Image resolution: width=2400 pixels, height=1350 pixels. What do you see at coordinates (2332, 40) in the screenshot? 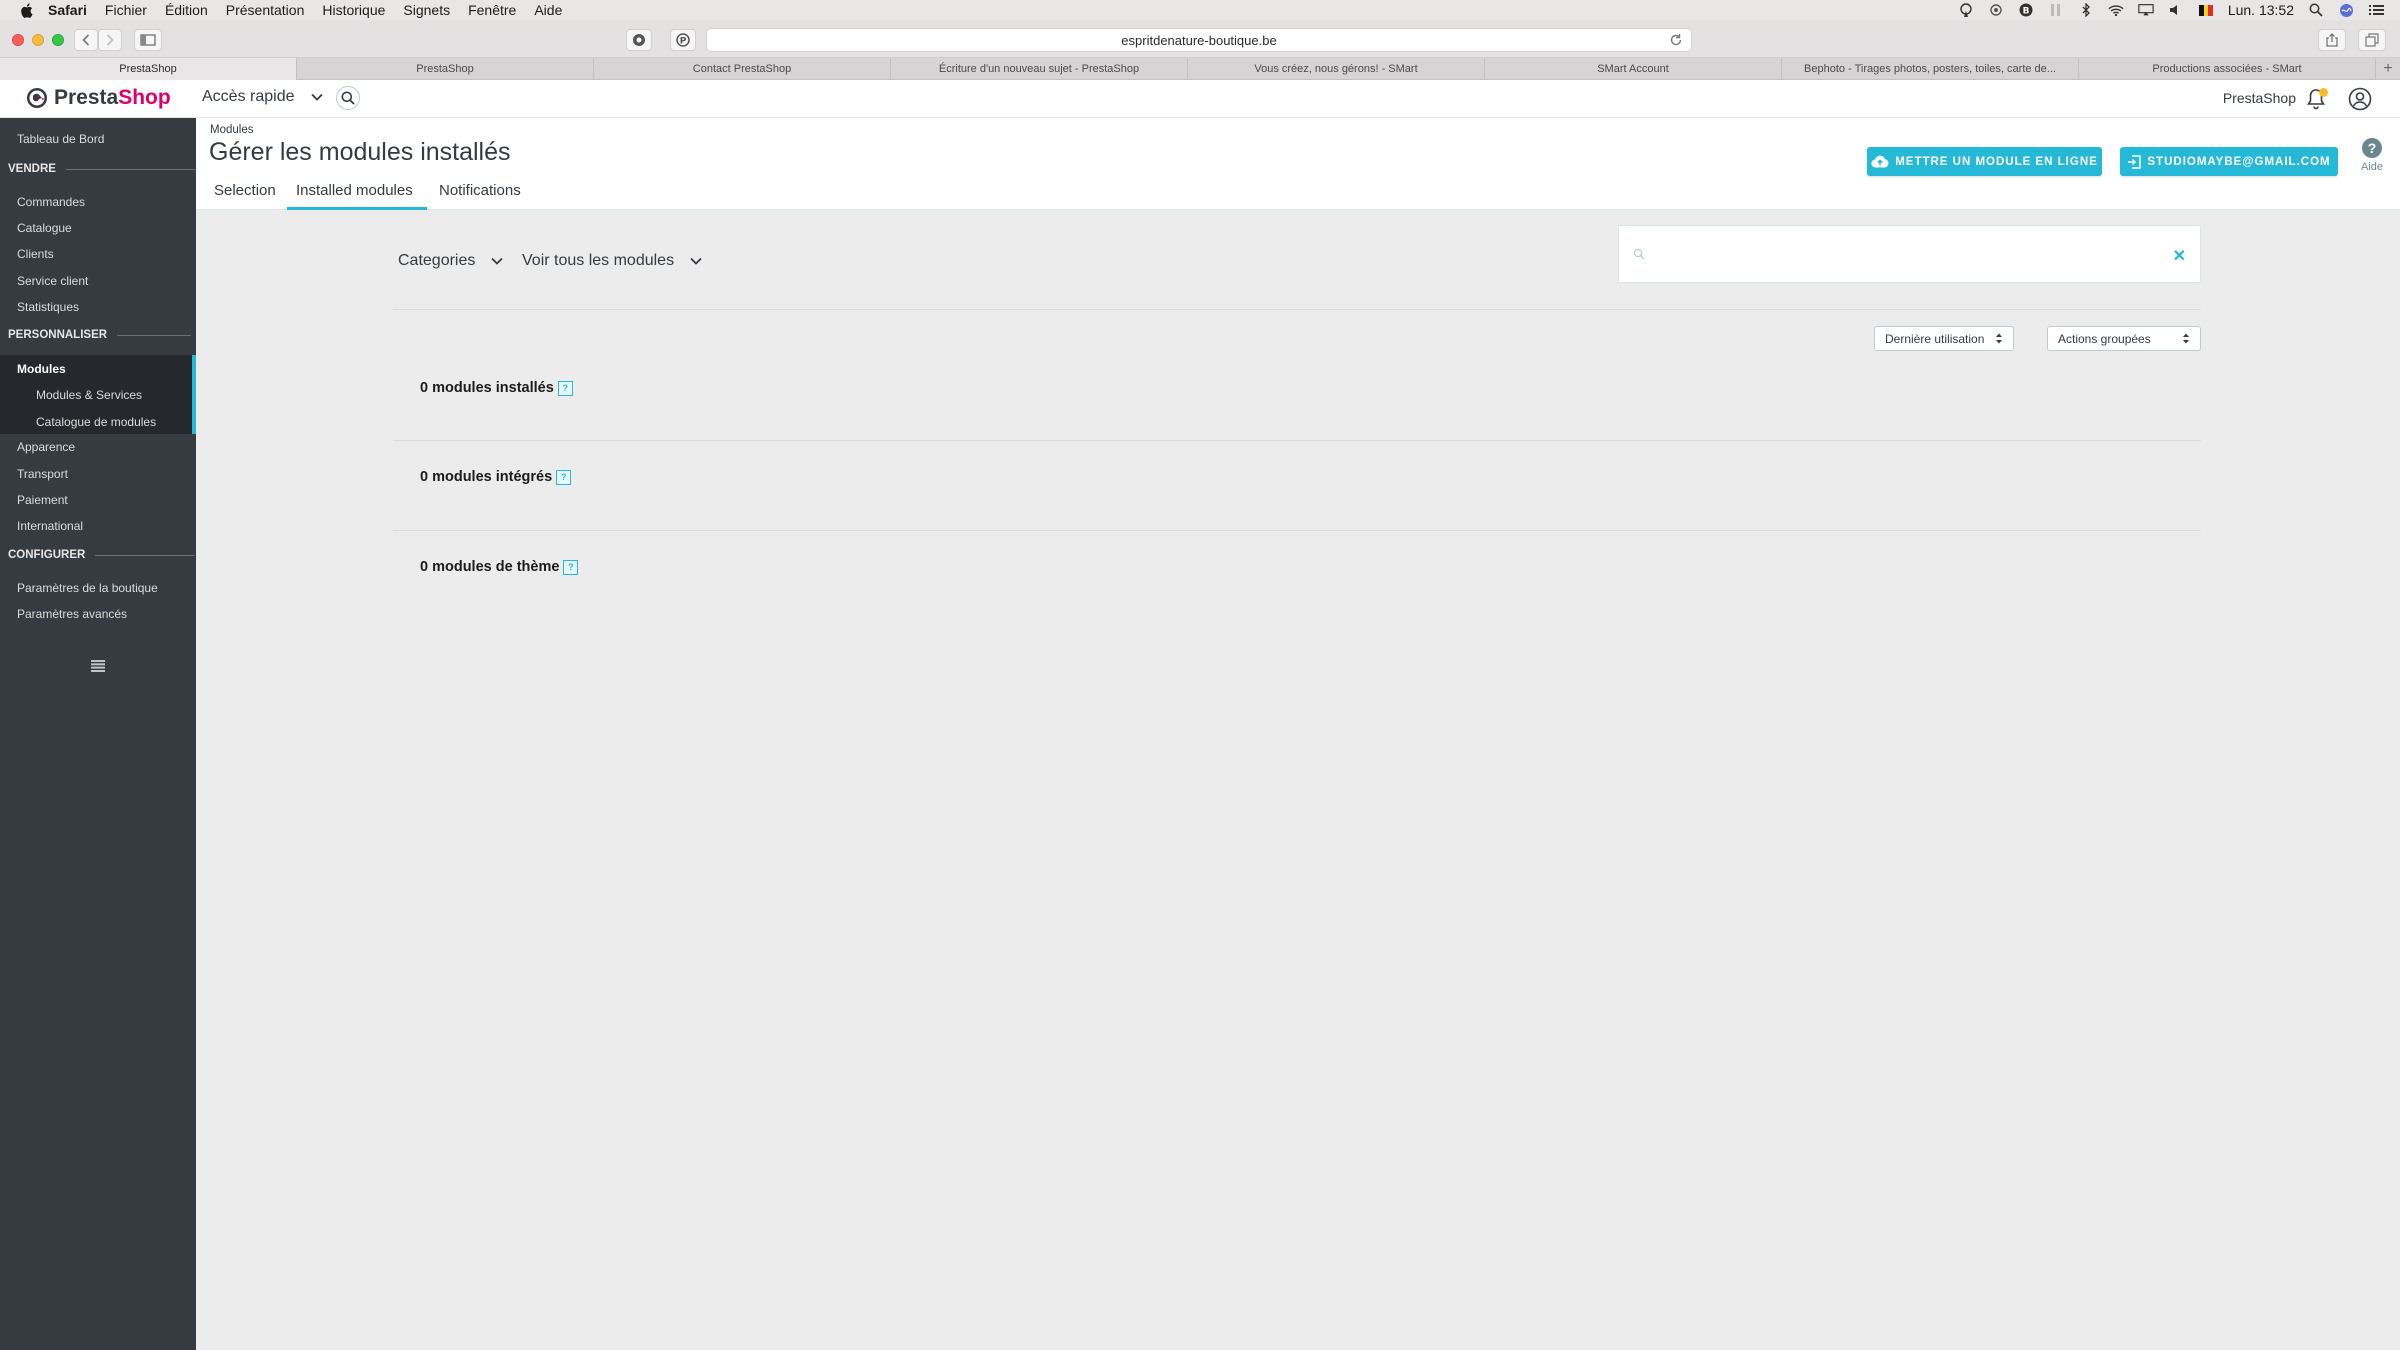
I see `share-button` at bounding box center [2332, 40].